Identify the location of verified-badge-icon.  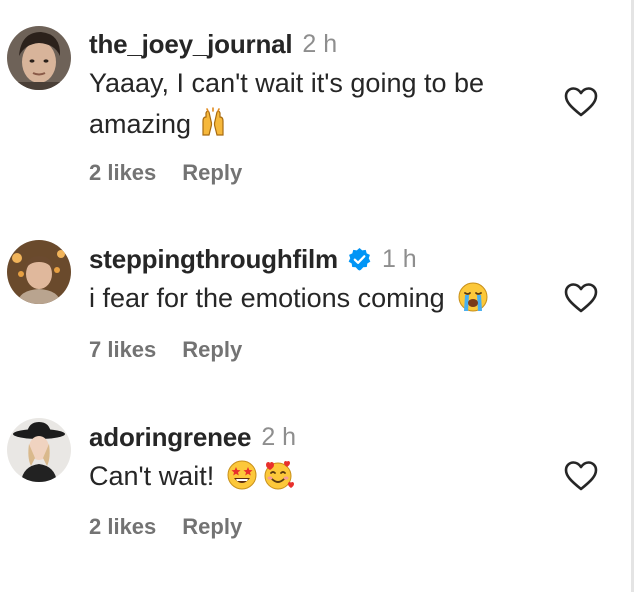
(359, 259).